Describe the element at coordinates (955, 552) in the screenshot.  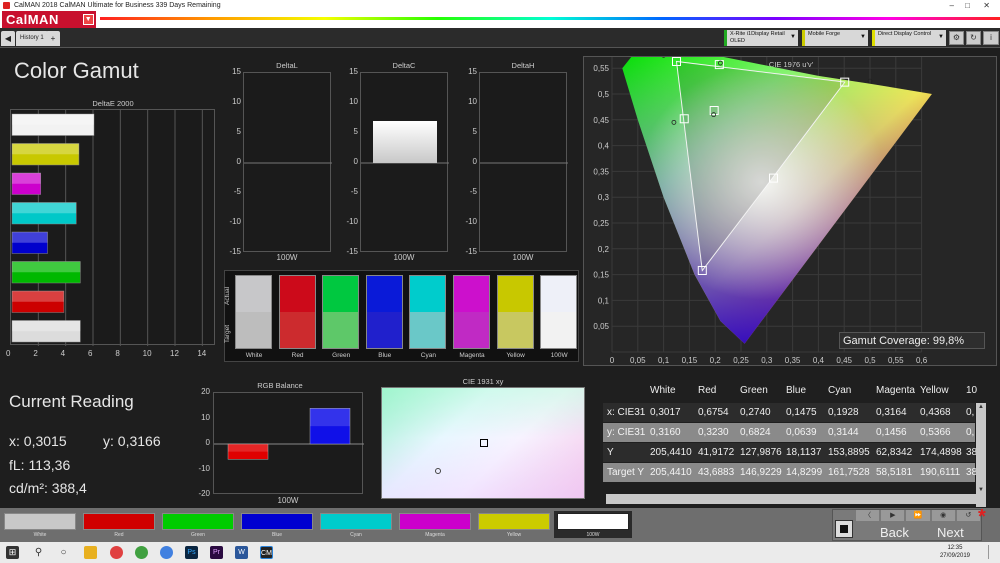
I see `system-clock: 12:35 27/09/2019` at that location.